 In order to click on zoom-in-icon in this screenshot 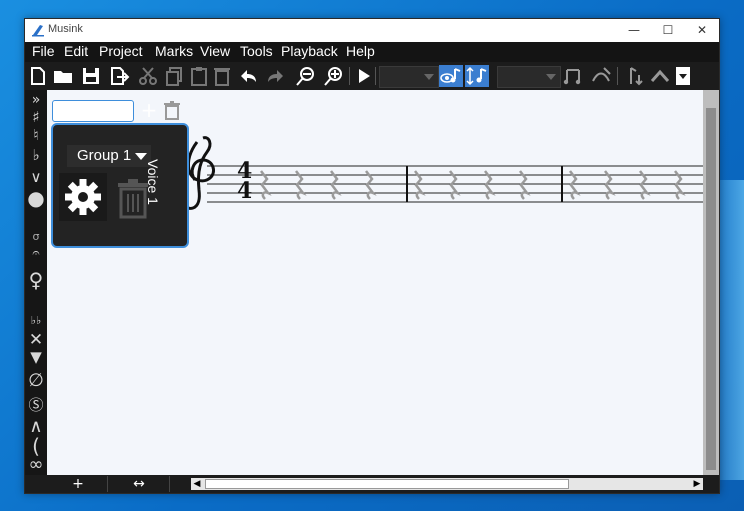, I will do `click(334, 76)`.